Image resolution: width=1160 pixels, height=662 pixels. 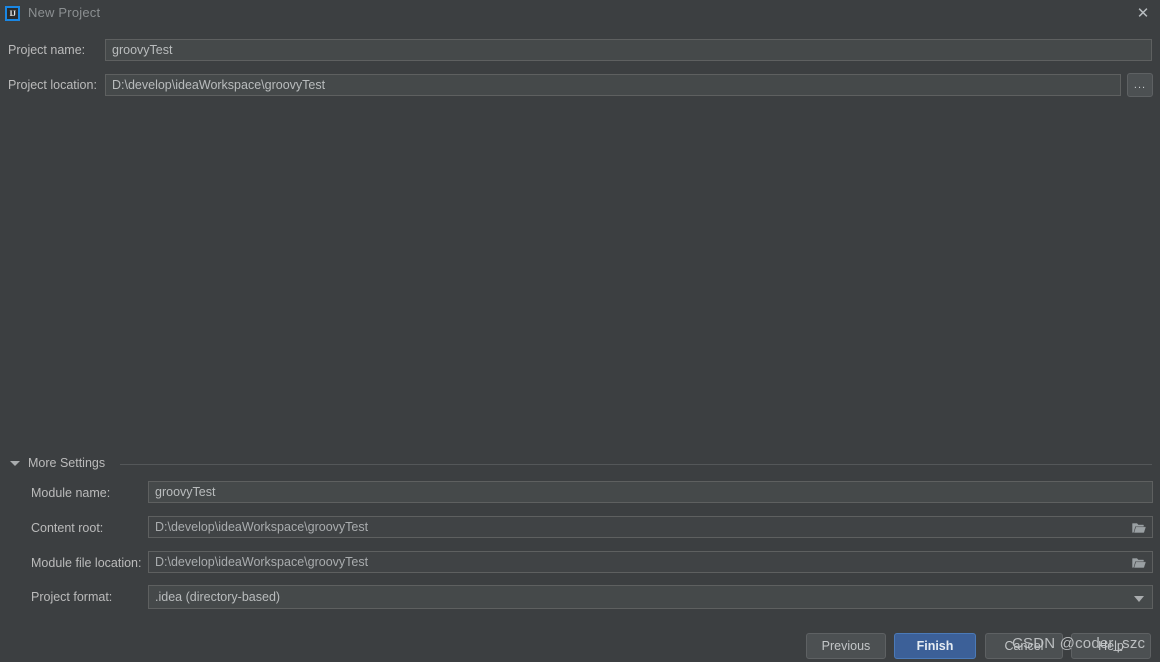 I want to click on content-root-input: D:\develop\ideaWorkspace\groovyTest, so click(x=650, y=527).